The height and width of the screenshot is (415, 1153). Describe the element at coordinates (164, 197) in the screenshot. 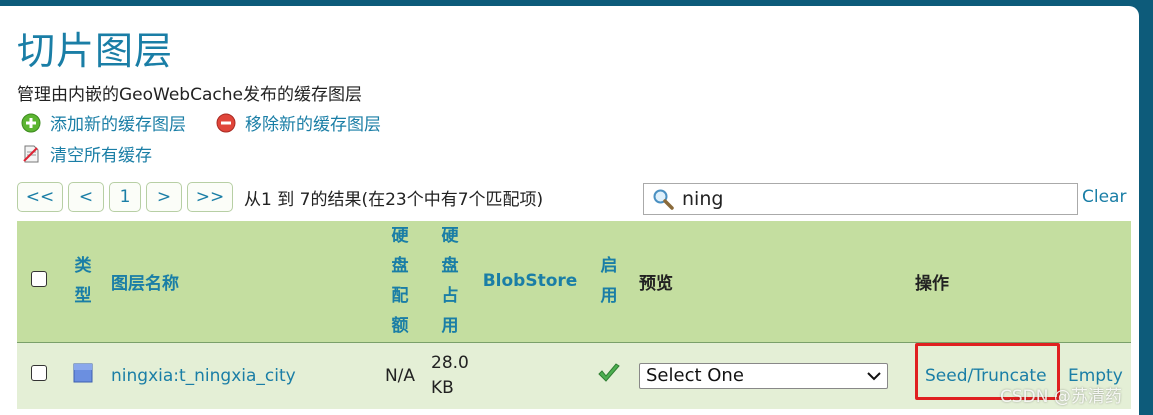

I see `pager-next-button: >` at that location.